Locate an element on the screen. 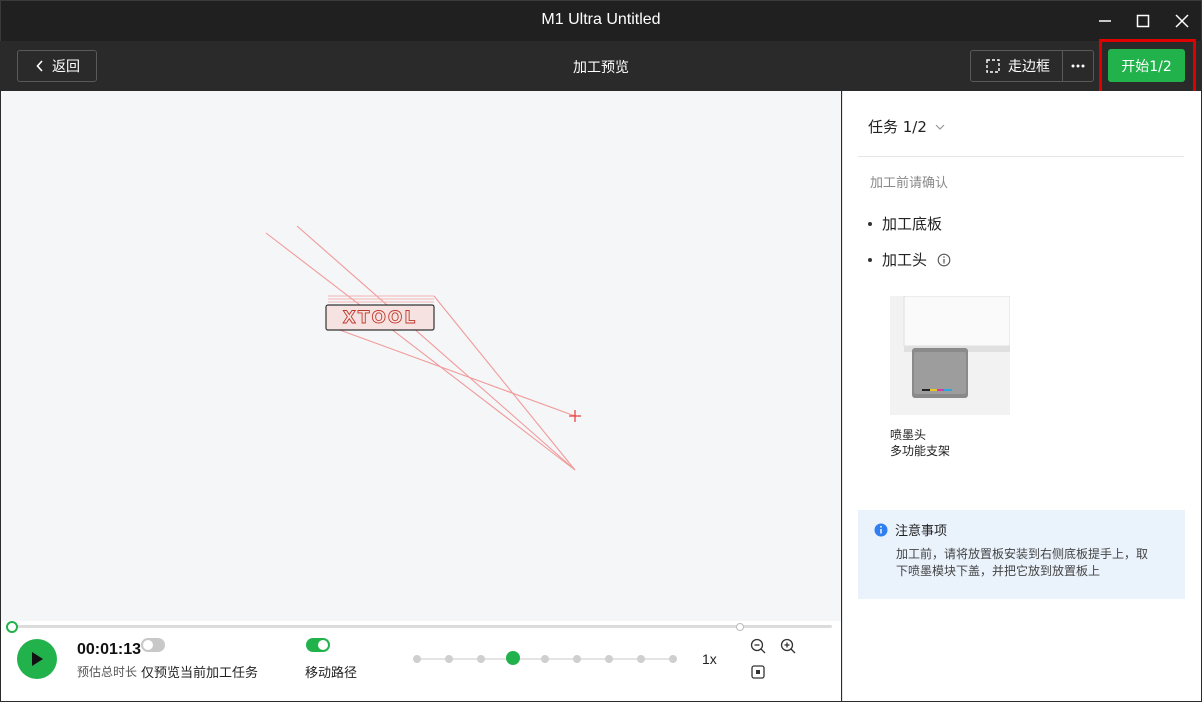 This screenshot has height=702, width=1202. fit-view-icon is located at coordinates (758, 672).